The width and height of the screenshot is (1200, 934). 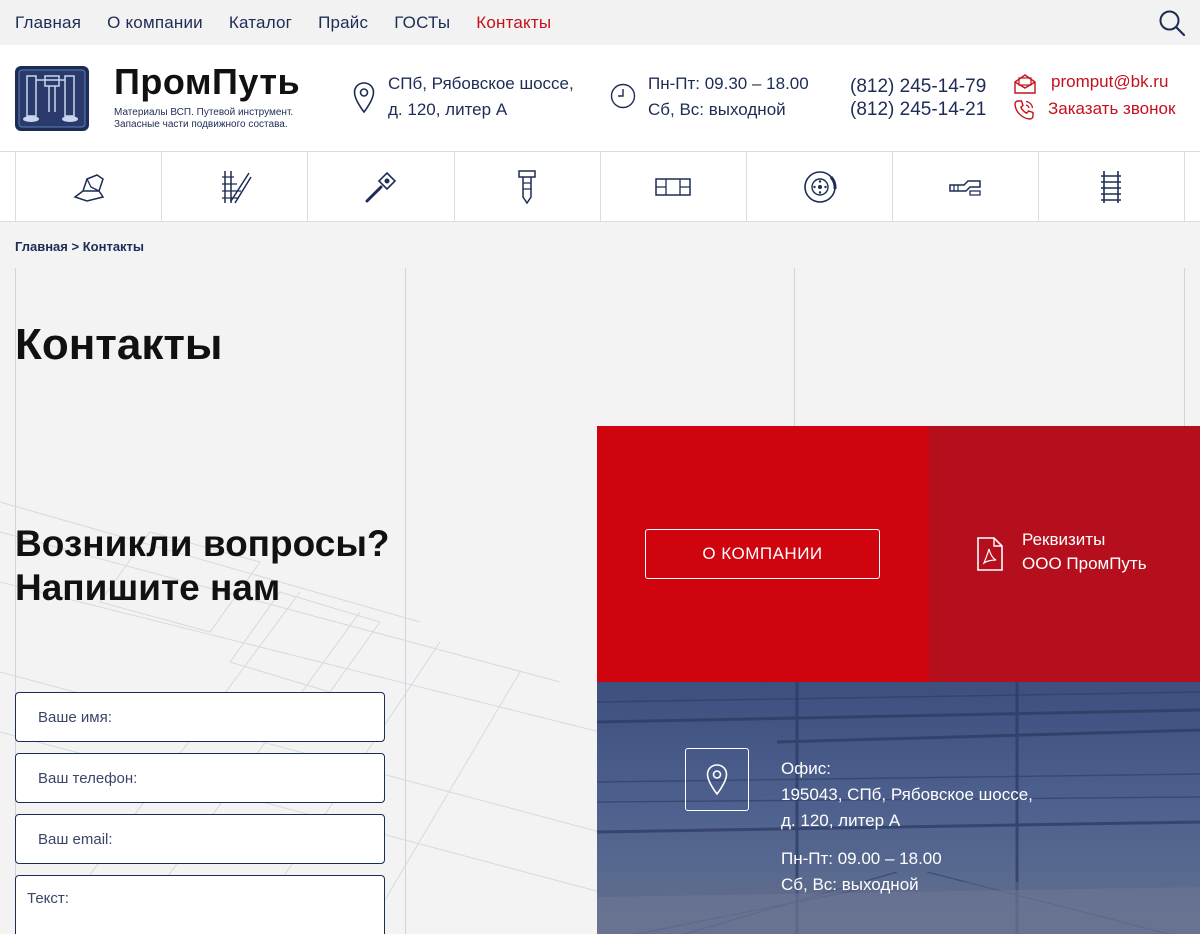 I want to click on hours-line: Сб, Вс: выходной, so click(x=717, y=109).